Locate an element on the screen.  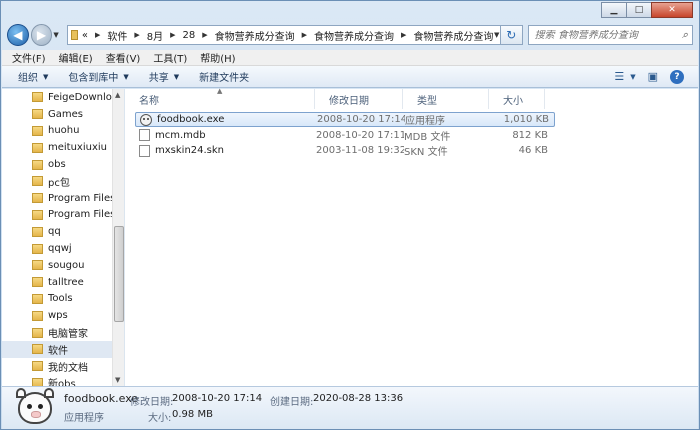
sidebar-folder-item: 软件 is located at coordinates (57, 349).